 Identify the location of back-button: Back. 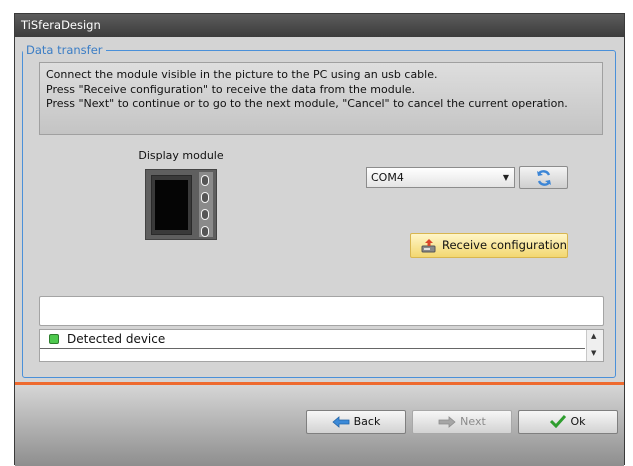
(356, 422).